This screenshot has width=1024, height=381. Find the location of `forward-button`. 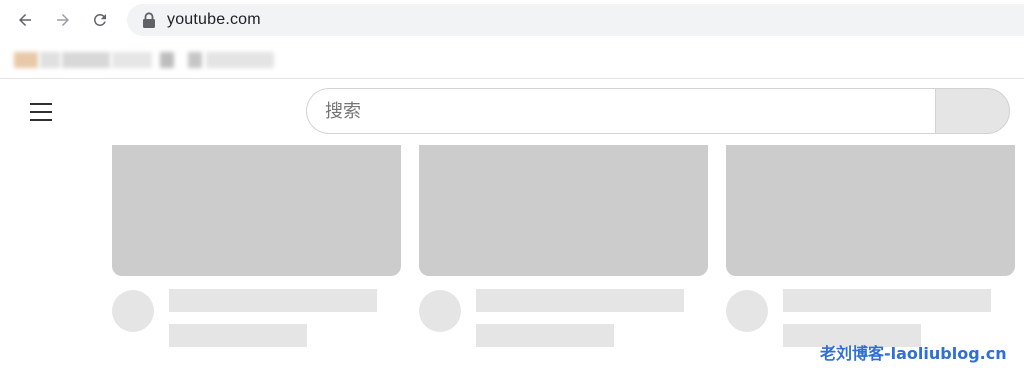

forward-button is located at coordinates (63, 20).